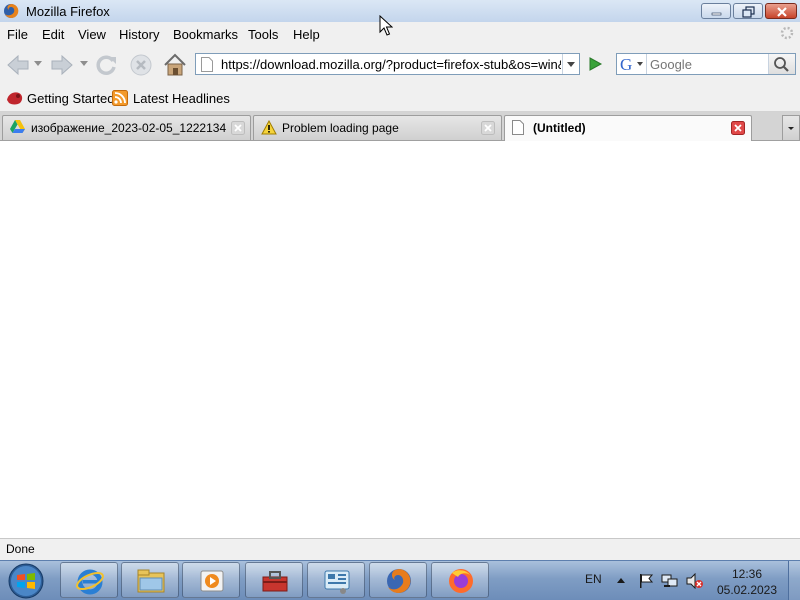 Image resolution: width=800 pixels, height=600 pixels. I want to click on windows-explorer-icon, so click(151, 581).